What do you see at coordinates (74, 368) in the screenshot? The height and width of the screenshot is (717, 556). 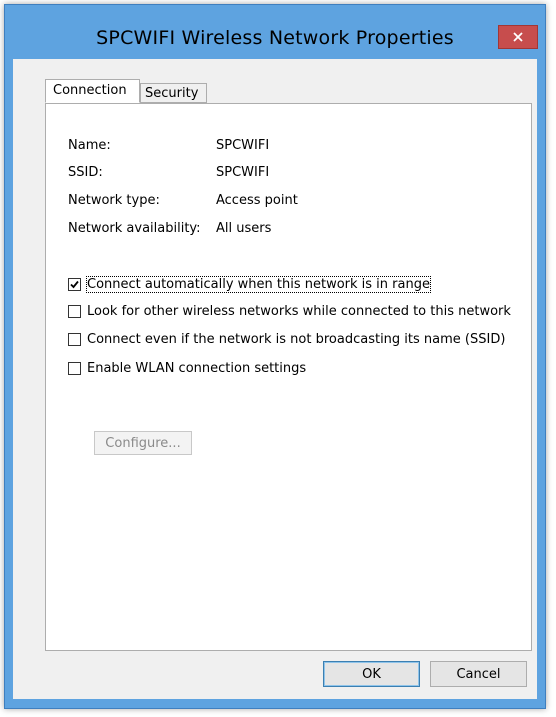 I see `enable-wlan-settings-checkbox` at bounding box center [74, 368].